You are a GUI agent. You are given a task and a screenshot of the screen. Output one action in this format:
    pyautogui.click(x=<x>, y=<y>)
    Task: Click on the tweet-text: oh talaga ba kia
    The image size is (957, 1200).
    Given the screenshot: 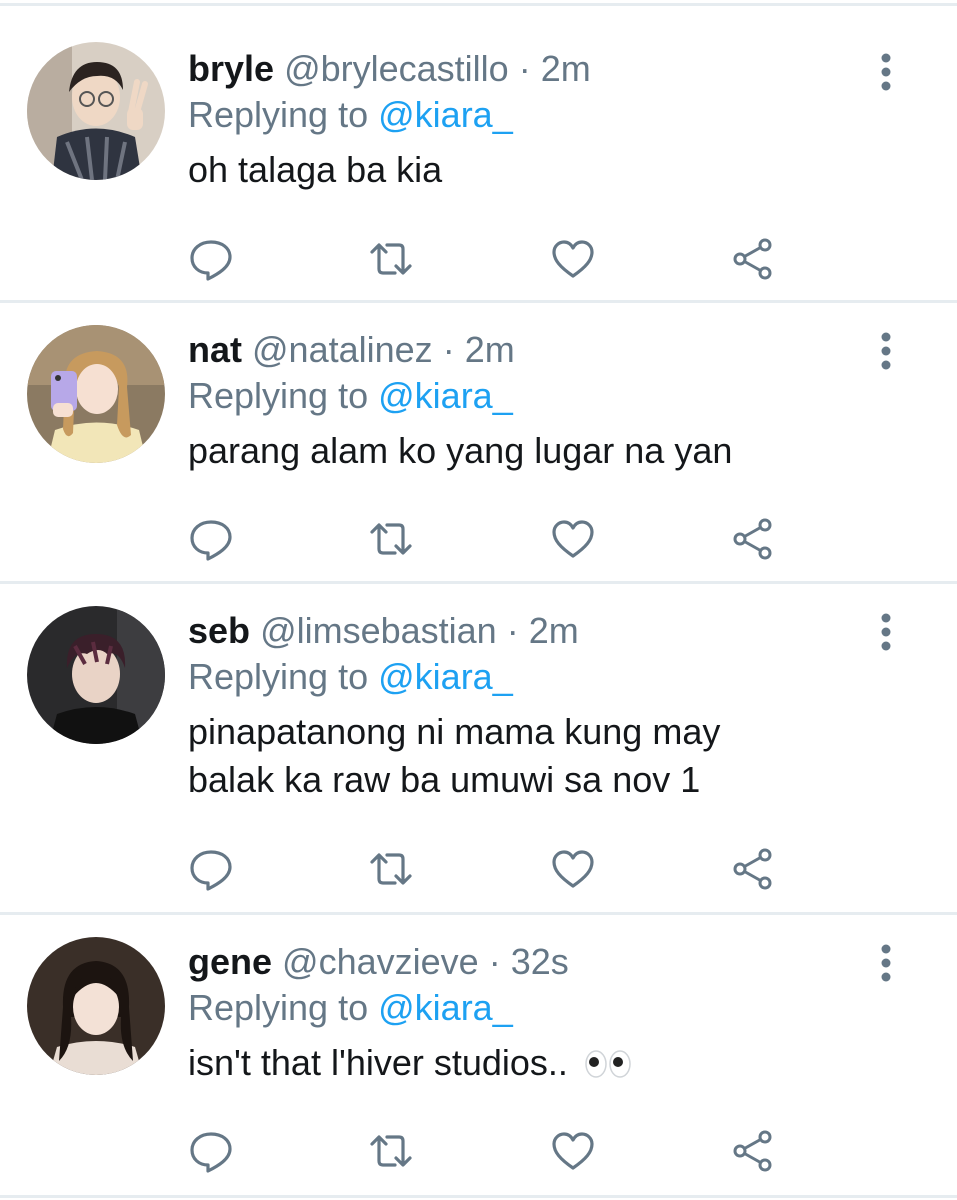 What is the action you would take?
    pyautogui.click(x=315, y=169)
    